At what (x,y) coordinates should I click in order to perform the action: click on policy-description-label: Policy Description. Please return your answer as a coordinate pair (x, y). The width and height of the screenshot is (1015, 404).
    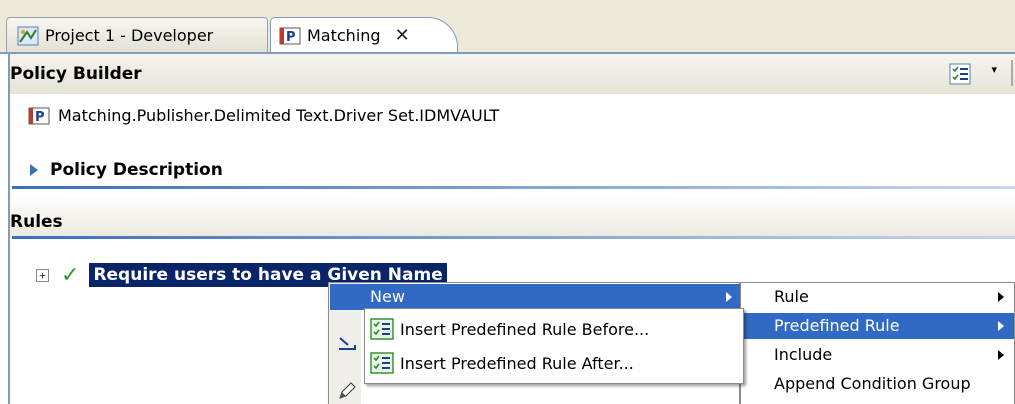
    Looking at the image, I should click on (136, 170).